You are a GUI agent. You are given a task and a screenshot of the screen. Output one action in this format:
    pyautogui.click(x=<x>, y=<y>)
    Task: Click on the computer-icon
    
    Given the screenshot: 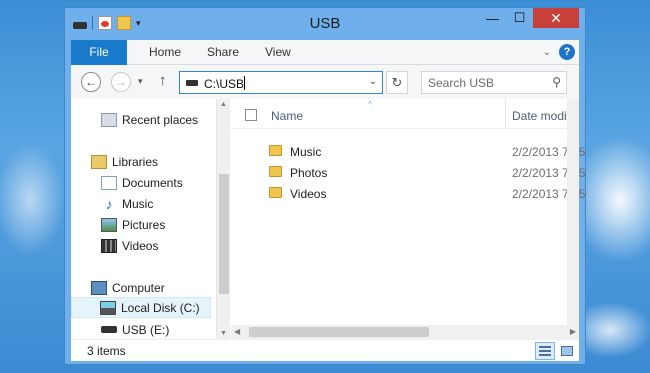 What is the action you would take?
    pyautogui.click(x=99, y=287)
    